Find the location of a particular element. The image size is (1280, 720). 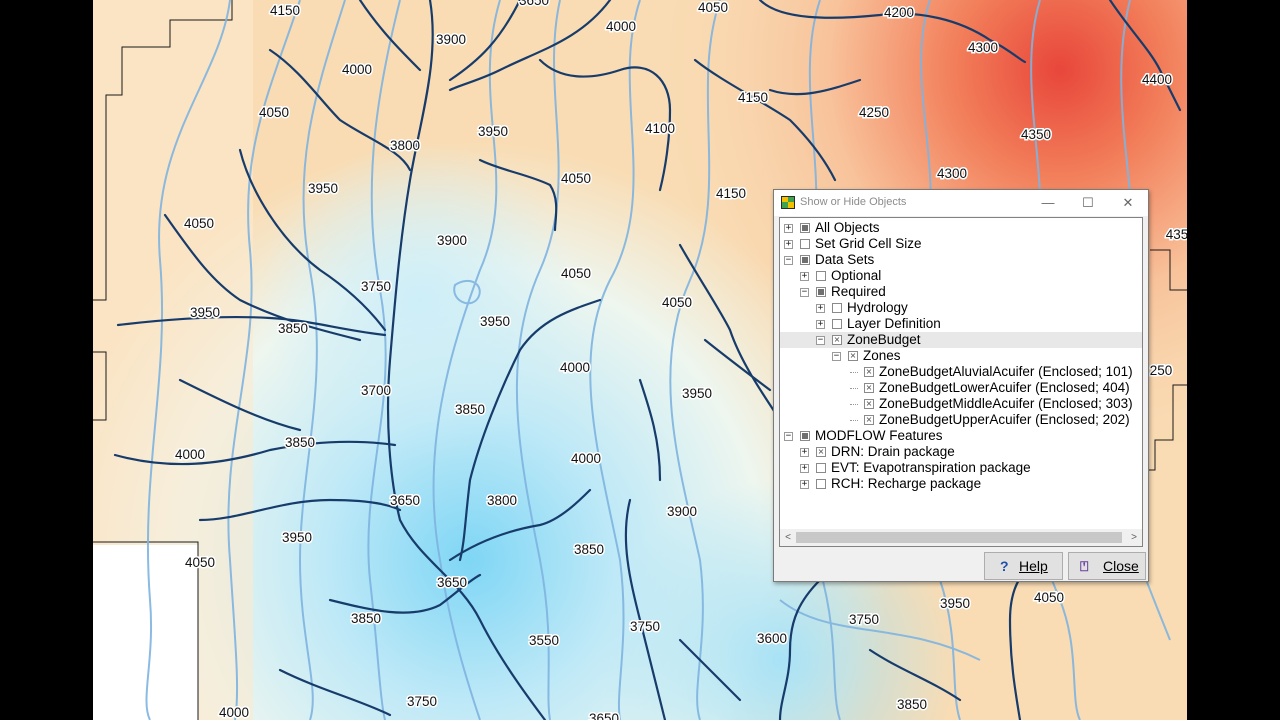

contour-label: 4400 is located at coordinates (1157, 79).